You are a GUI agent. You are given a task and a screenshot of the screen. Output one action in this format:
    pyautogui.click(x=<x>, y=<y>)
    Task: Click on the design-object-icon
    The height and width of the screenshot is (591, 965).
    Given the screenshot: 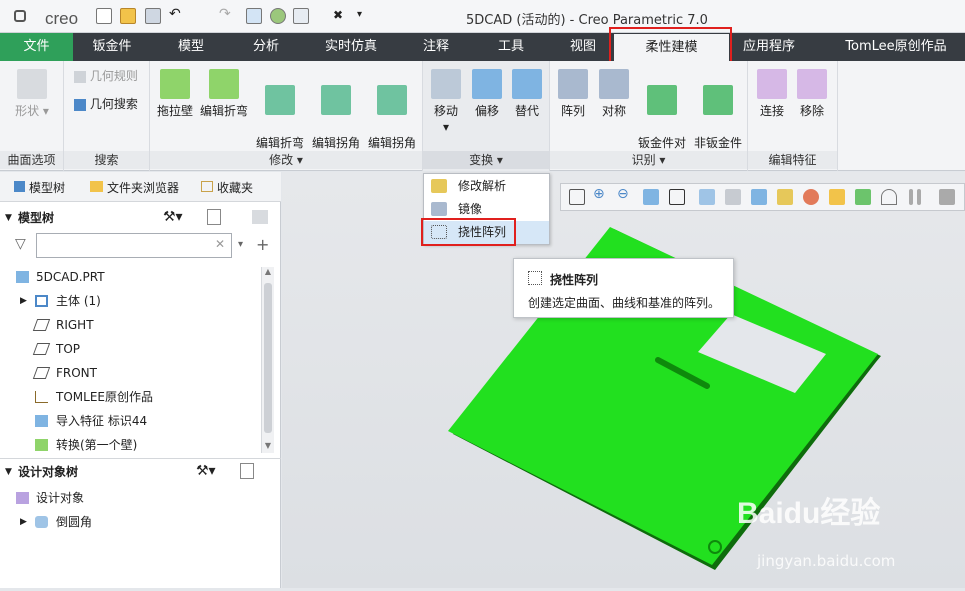 What is the action you would take?
    pyautogui.click(x=22, y=498)
    